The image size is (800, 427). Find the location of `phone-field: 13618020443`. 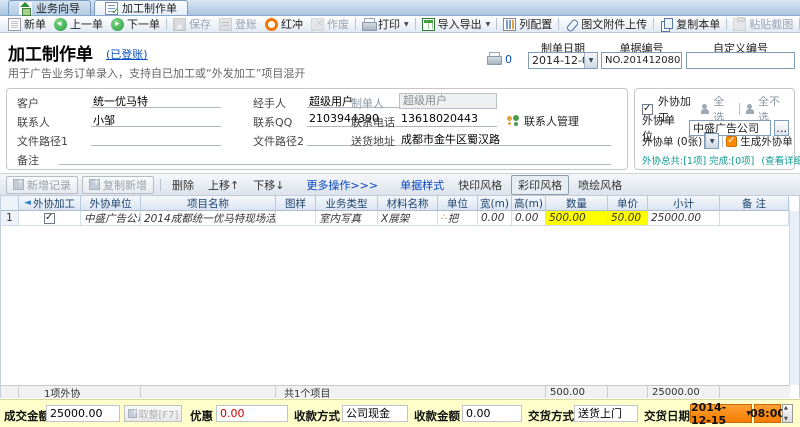

phone-field: 13618020443 is located at coordinates (448, 119).